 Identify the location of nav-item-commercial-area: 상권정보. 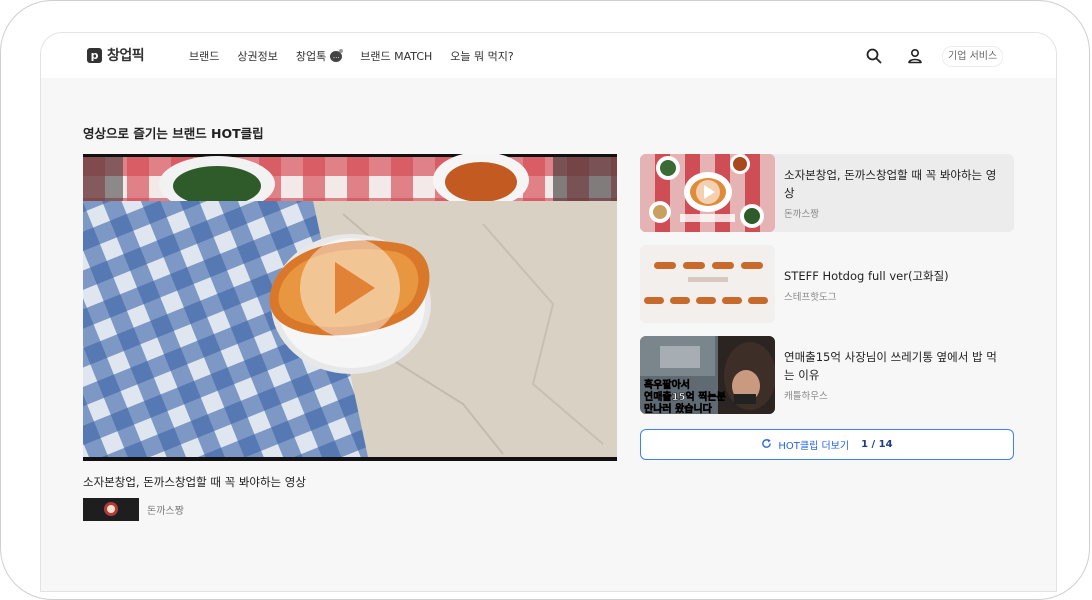
(257, 56).